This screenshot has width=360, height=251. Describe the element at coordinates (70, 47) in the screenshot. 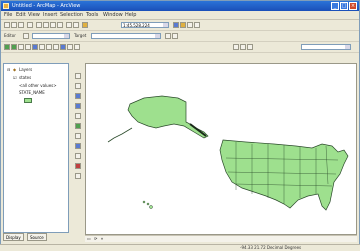

I see `find-icon` at that location.